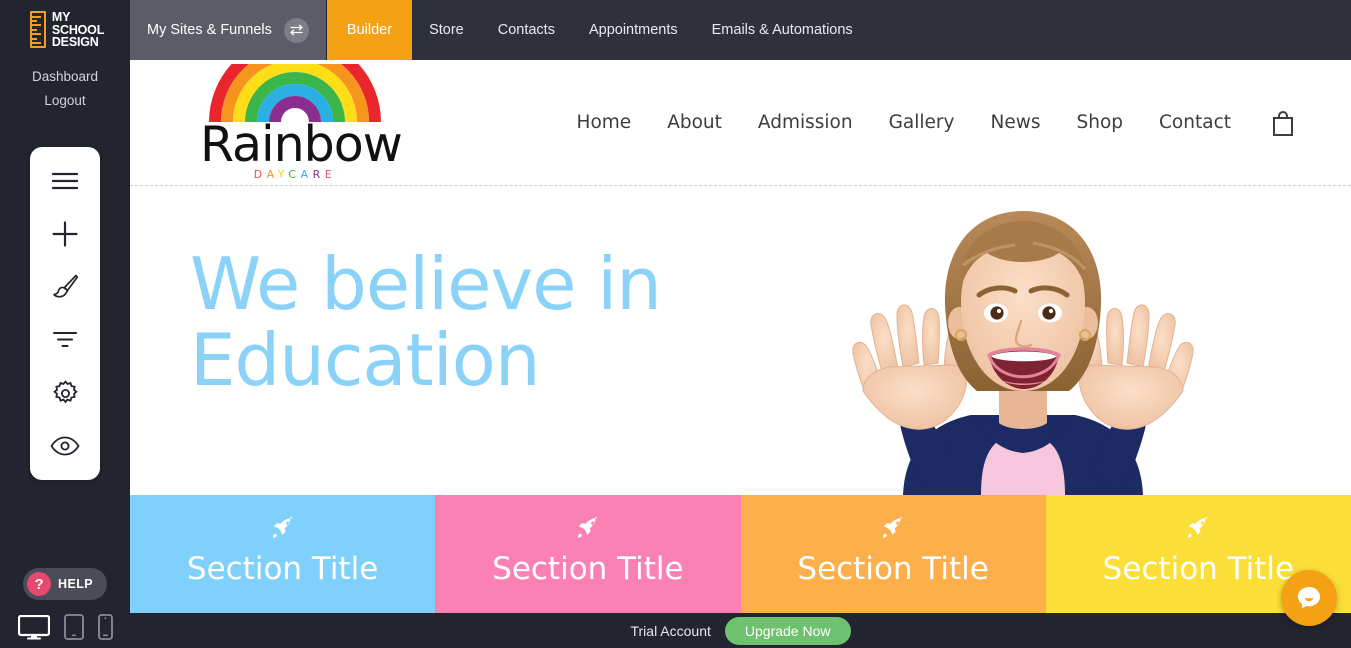 This screenshot has width=1351, height=648. Describe the element at coordinates (787, 630) in the screenshot. I see `upgrade-now-button: Upgrade Now` at that location.